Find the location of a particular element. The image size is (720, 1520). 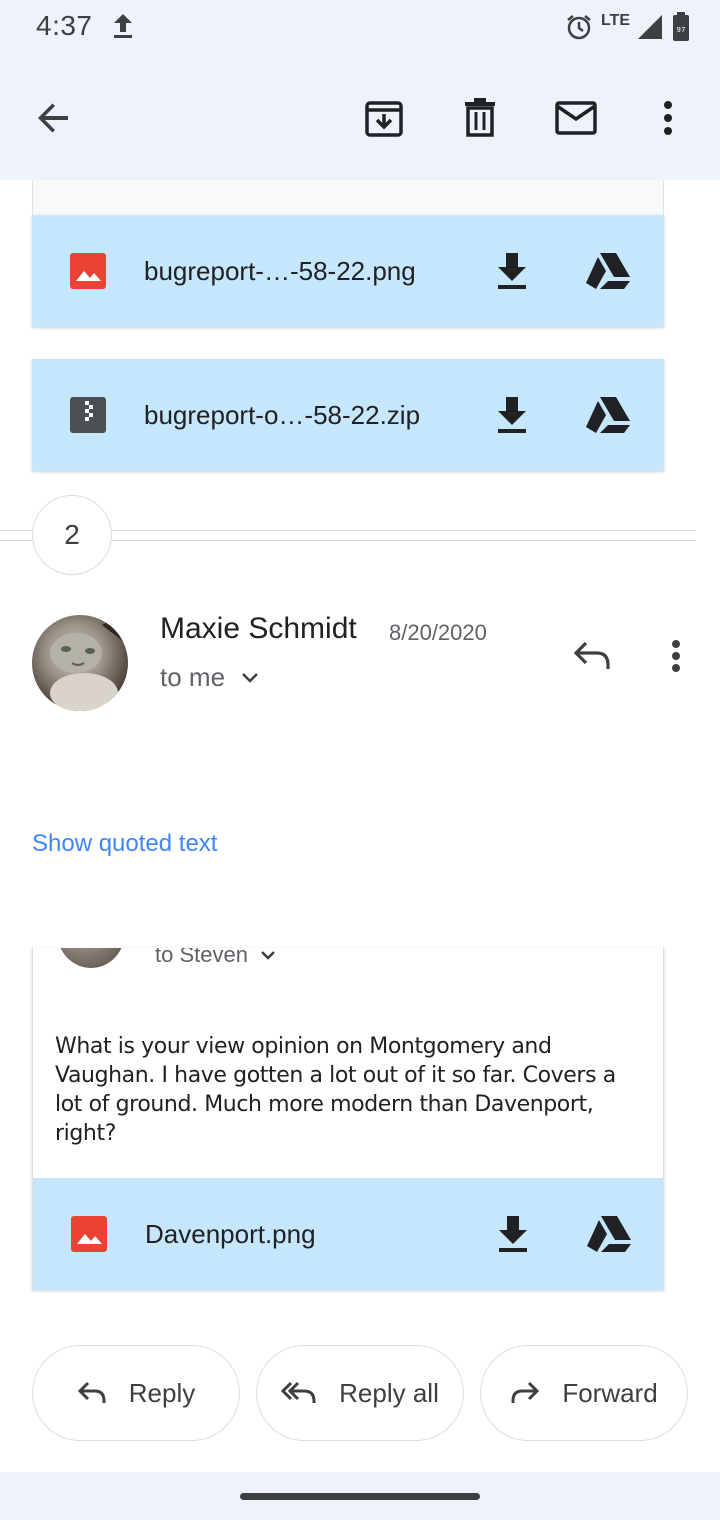

zip-file-icon is located at coordinates (88, 415).